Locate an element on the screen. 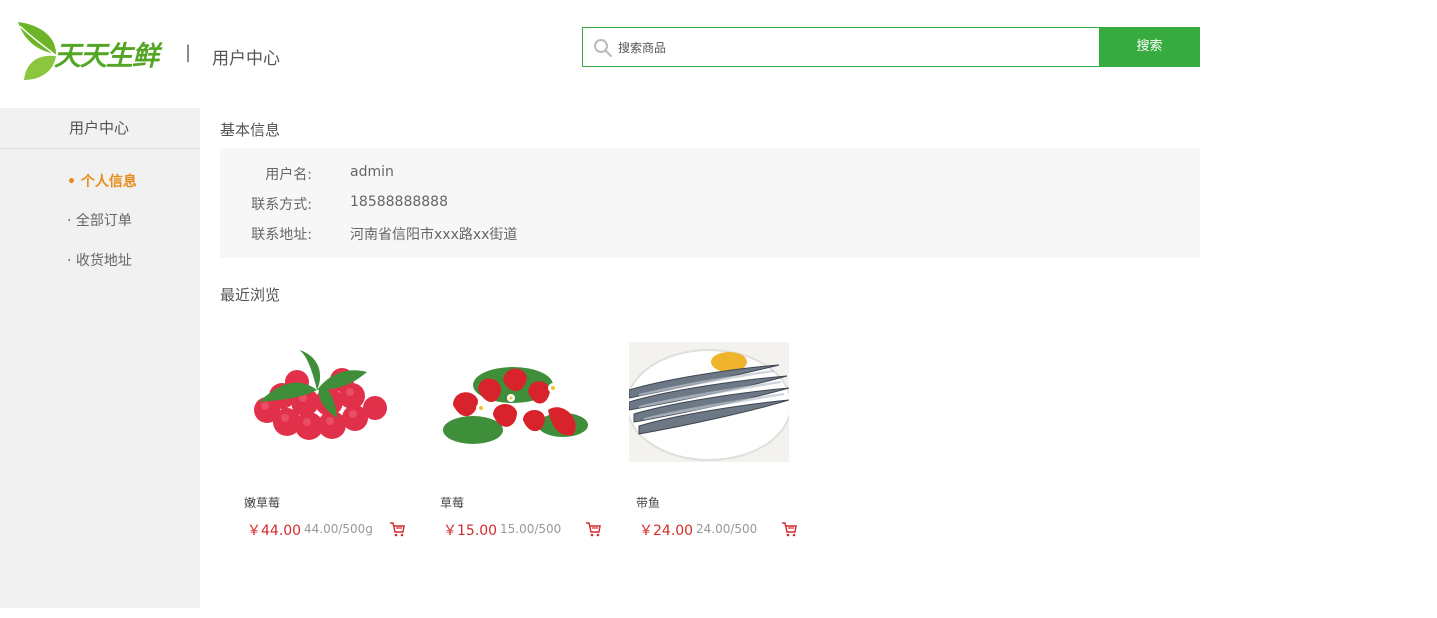 The image size is (1437, 618). goods-price: ￥24.00 is located at coordinates (666, 531).